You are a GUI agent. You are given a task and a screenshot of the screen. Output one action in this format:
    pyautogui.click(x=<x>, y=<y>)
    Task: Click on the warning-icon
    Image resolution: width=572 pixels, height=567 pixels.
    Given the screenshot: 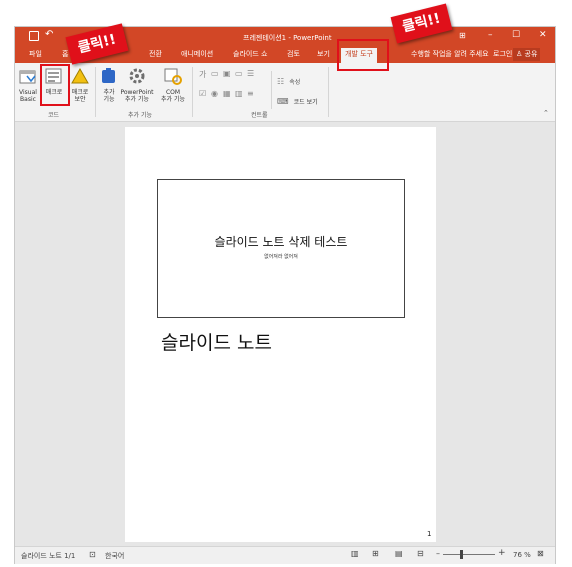 What is the action you would take?
    pyautogui.click(x=80, y=75)
    